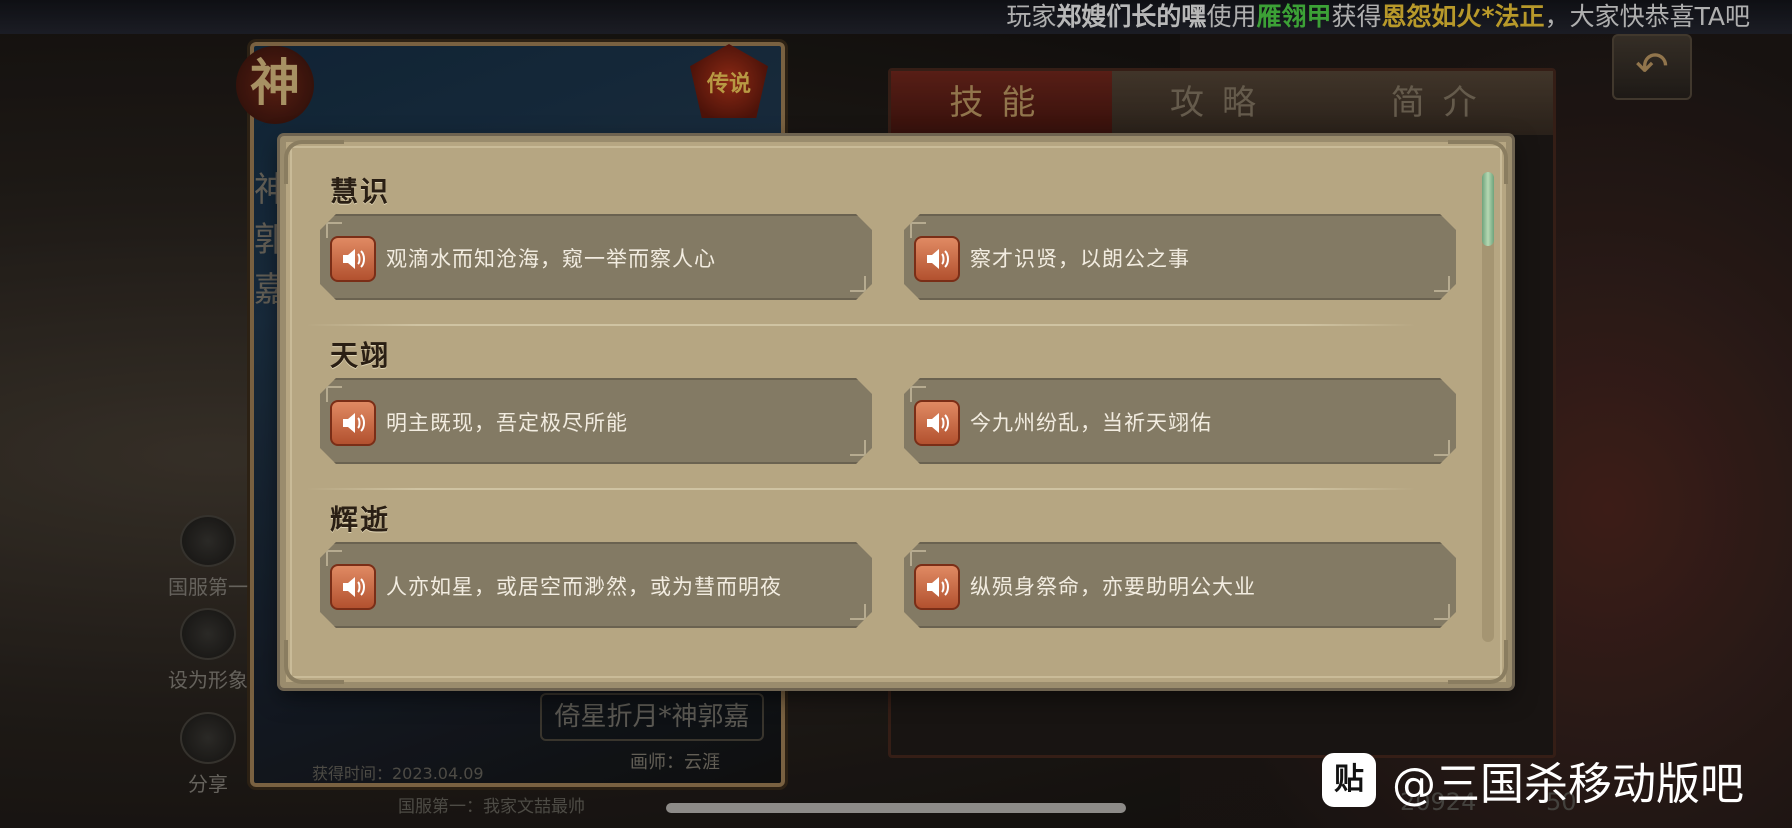 Image resolution: width=1792 pixels, height=828 pixels. What do you see at coordinates (1091, 423) in the screenshot?
I see `voice-line-text: 今九州纷乱，当祈天翊佑` at bounding box center [1091, 423].